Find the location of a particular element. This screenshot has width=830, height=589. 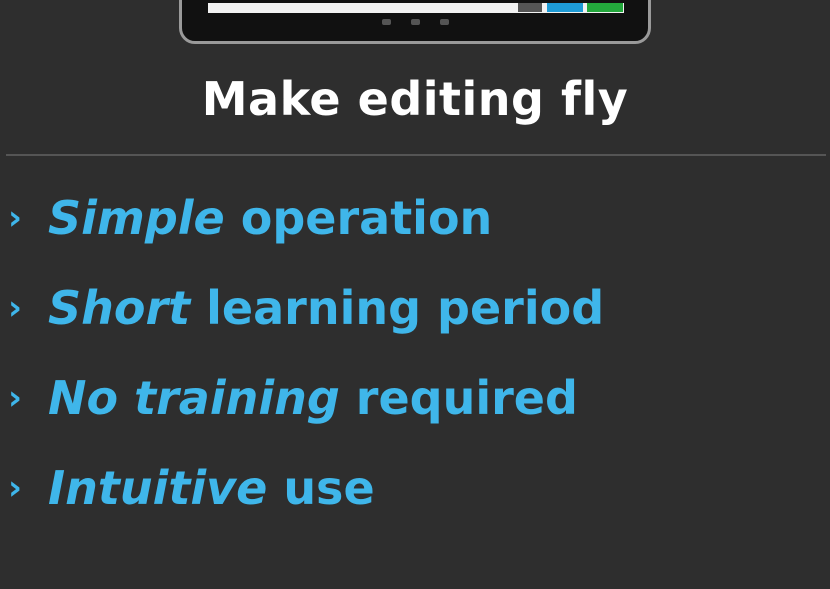

feature-item-simple-operation: › Simple operation is located at coordinates (306, 218).